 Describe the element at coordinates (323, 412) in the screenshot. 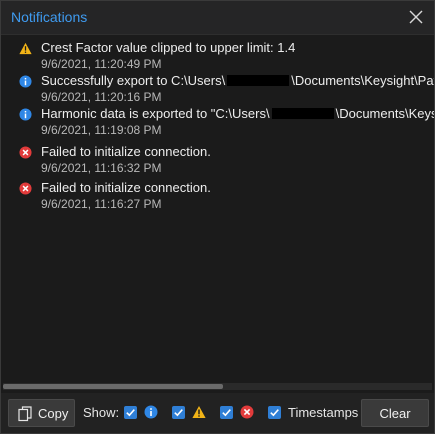

I see `timestamps-label: Timestamps` at that location.